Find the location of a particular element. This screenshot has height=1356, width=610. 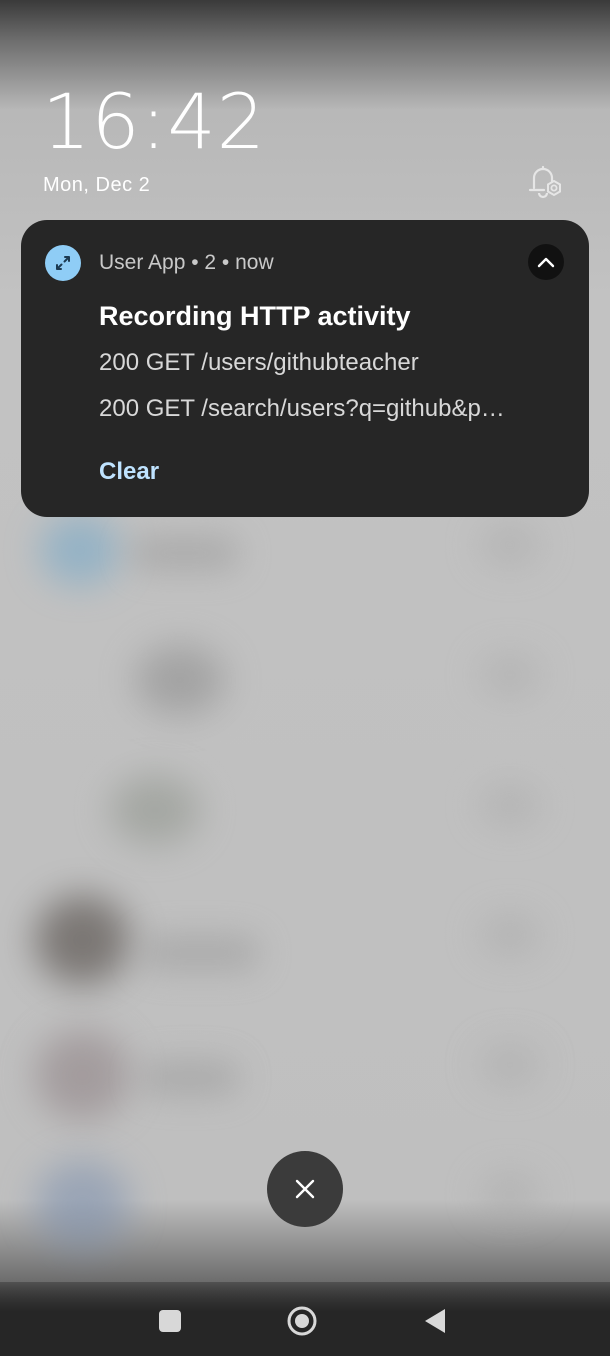

circle-icon is located at coordinates (302, 1321).